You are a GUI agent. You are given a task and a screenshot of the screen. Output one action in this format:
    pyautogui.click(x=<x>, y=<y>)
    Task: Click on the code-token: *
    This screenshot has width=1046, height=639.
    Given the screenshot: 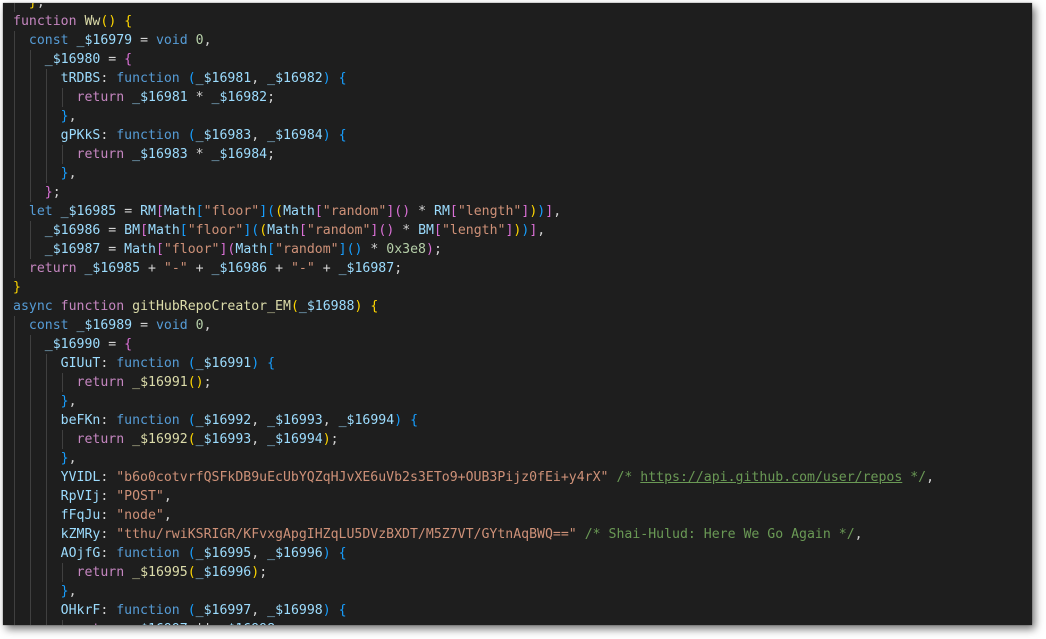 What is the action you would take?
    pyautogui.click(x=406, y=230)
    